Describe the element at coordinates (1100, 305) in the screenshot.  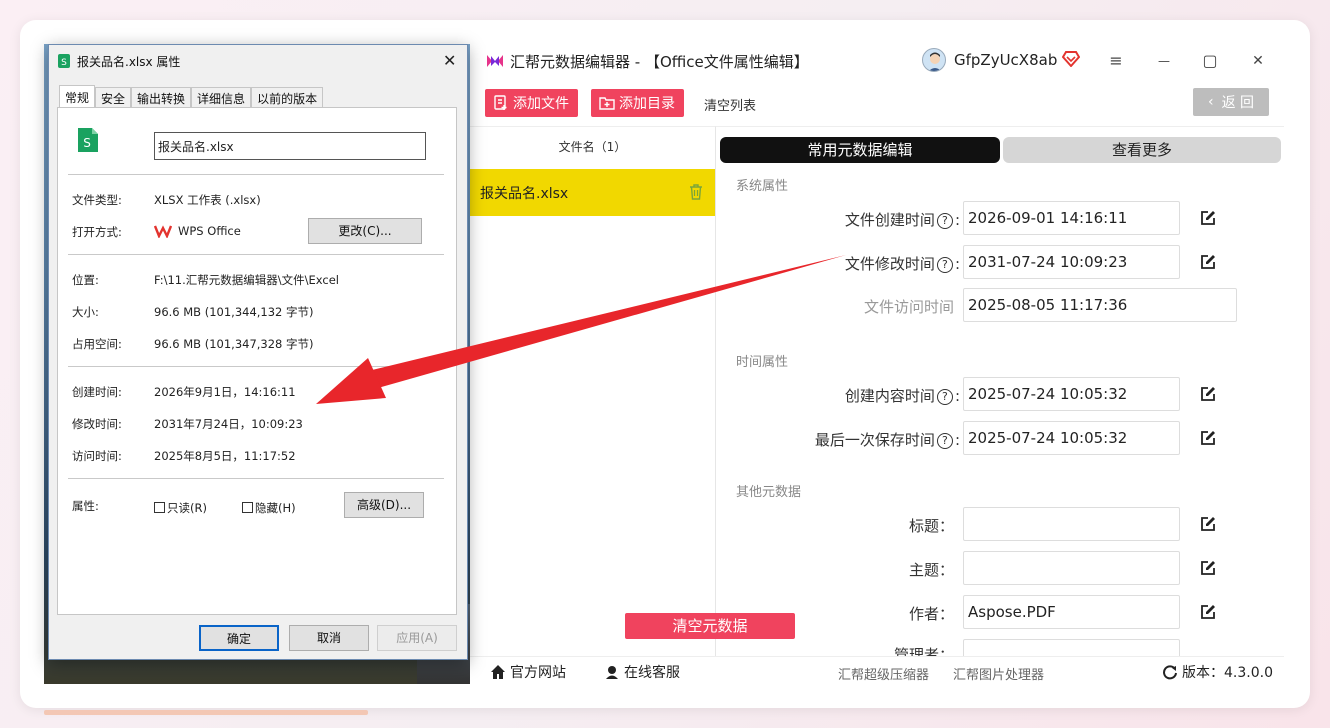
I see `accessed-time-field: 2025-08-05 11:17:36` at that location.